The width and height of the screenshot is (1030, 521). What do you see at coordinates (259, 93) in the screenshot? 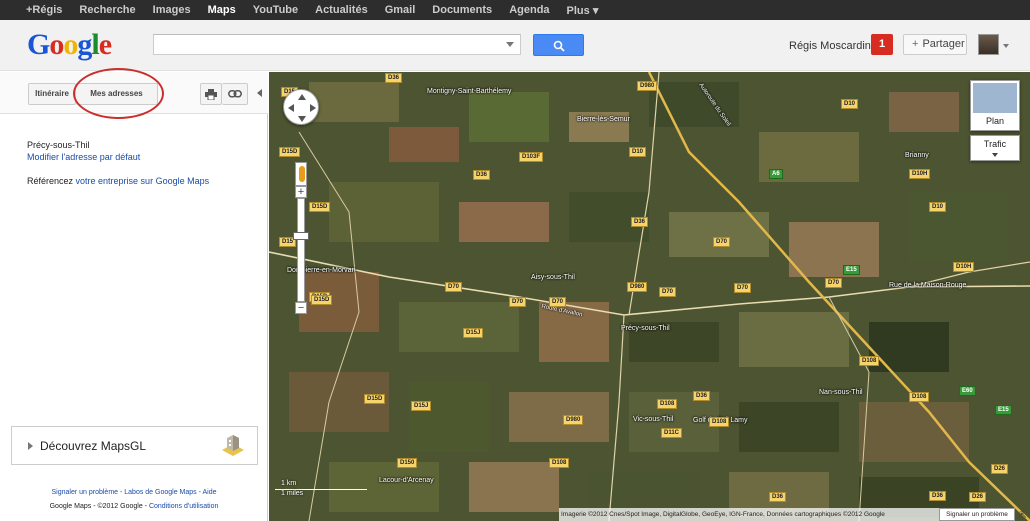
I see `collapse-panel-icon` at bounding box center [259, 93].